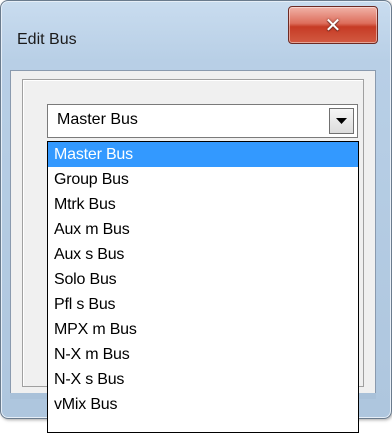  Describe the element at coordinates (203, 179) in the screenshot. I see `dropdown-option-group-bus: Group Bus` at that location.